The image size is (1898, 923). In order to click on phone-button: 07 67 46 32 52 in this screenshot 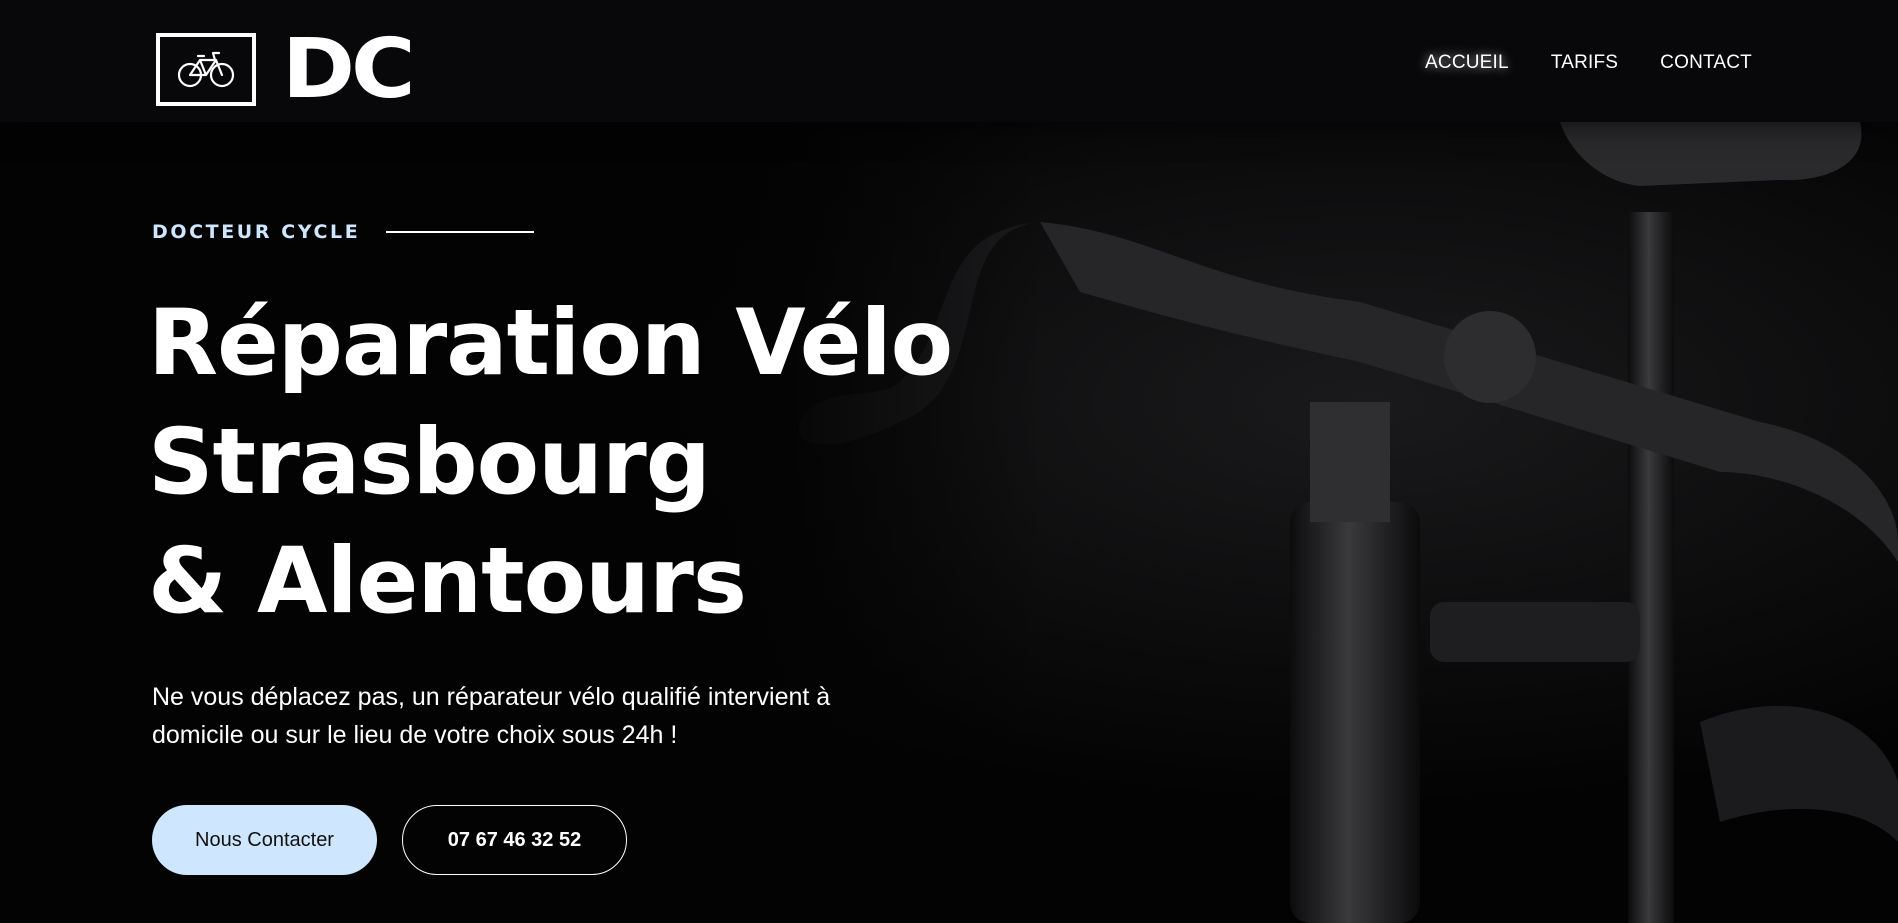, I will do `click(514, 840)`.